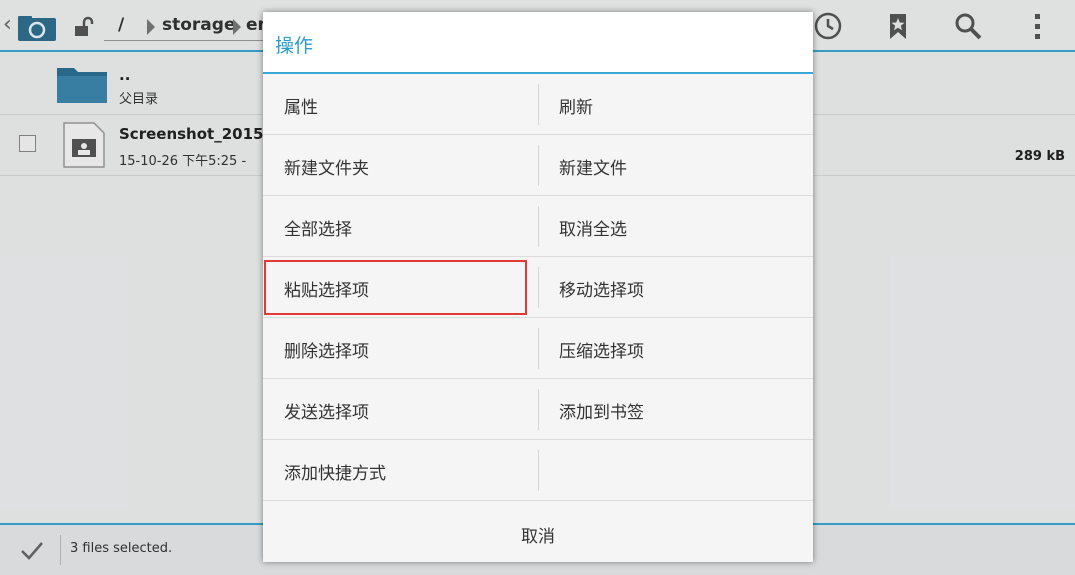  Describe the element at coordinates (400, 226) in the screenshot. I see `menu-item-select-all: 全部选择` at that location.